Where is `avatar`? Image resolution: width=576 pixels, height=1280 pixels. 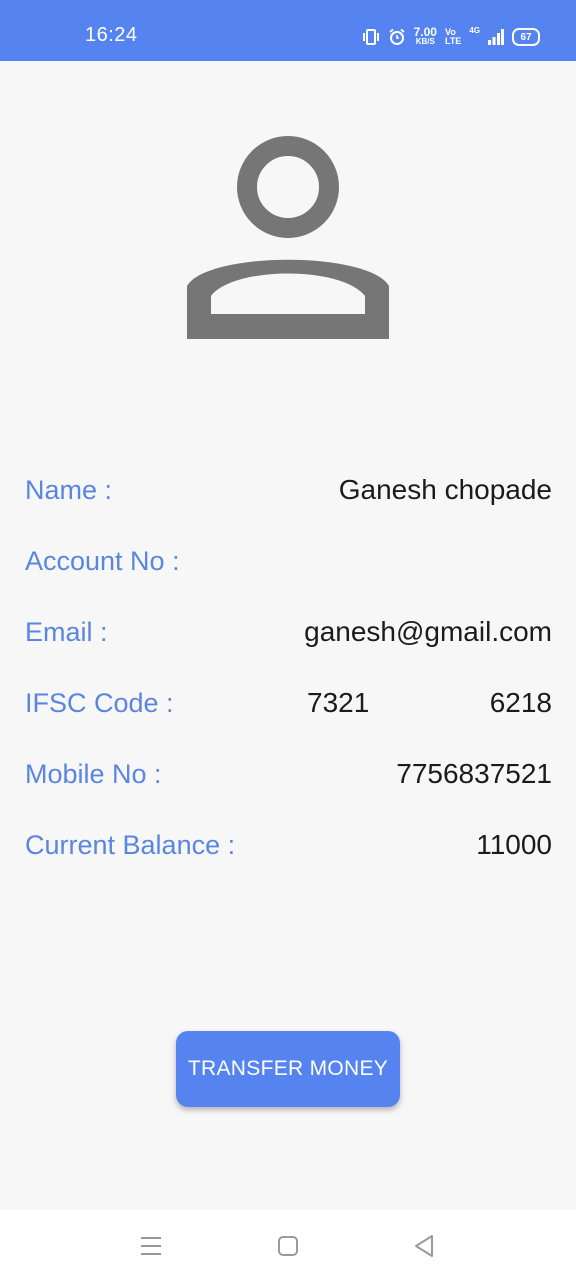 avatar is located at coordinates (288, 237).